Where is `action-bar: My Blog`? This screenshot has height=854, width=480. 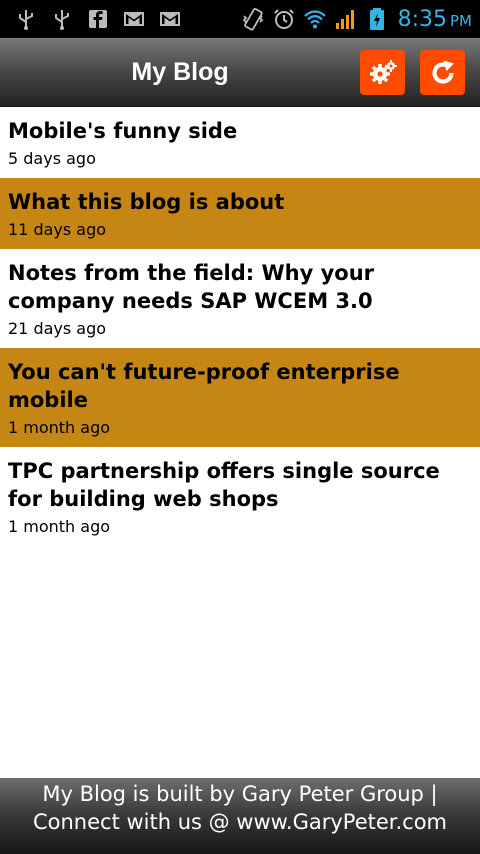
action-bar: My Blog is located at coordinates (240, 72).